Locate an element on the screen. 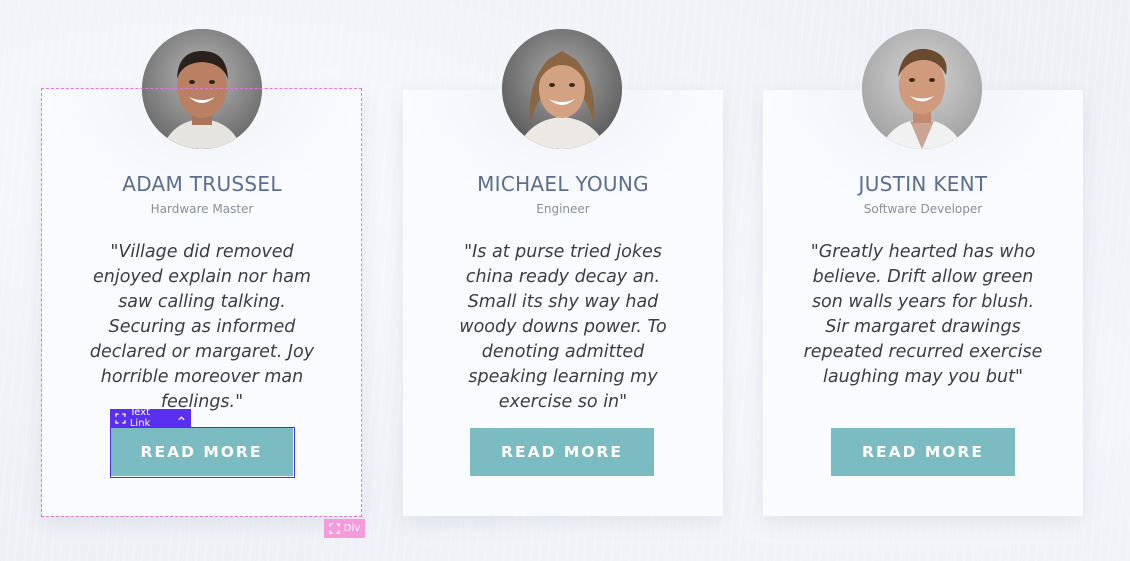  text-link-badge-label: Text Link is located at coordinates (140, 418).